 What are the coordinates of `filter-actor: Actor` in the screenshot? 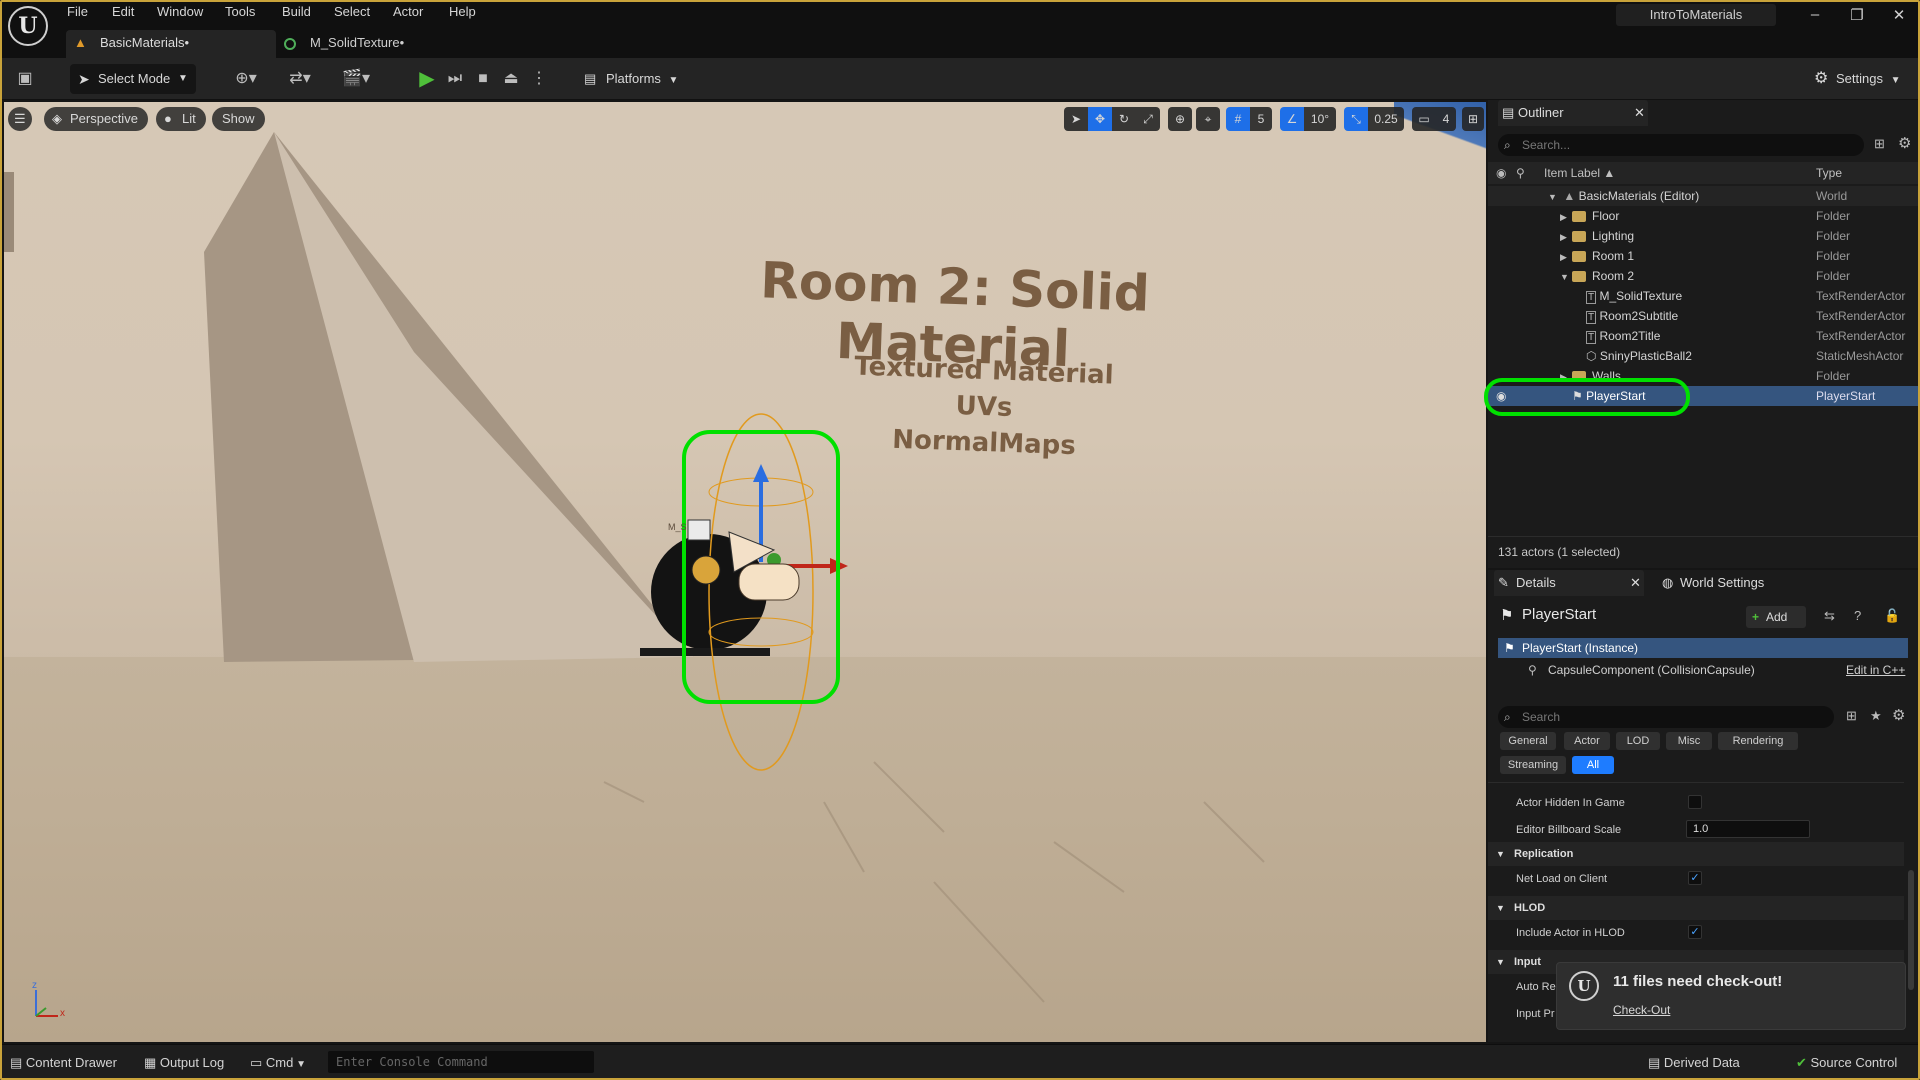 It's located at (1587, 741).